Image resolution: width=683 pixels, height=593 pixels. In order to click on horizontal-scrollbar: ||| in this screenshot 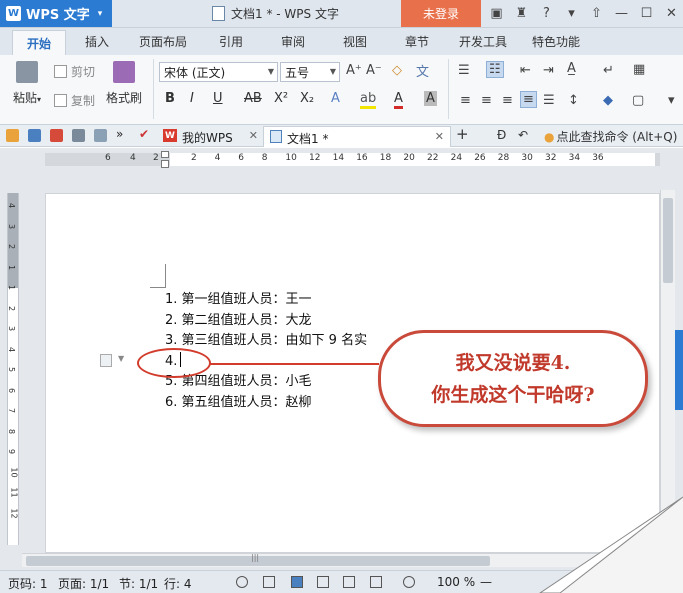, I will do `click(341, 560)`.